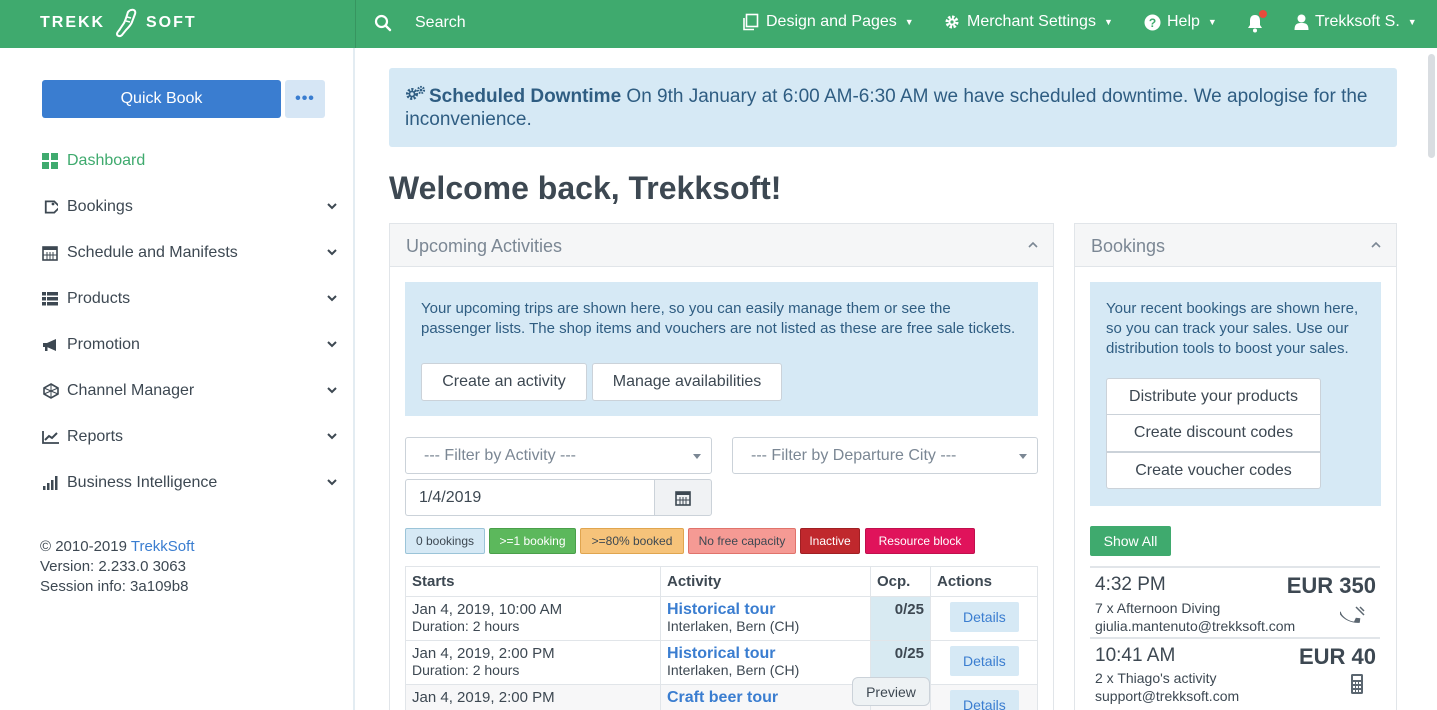 The width and height of the screenshot is (1437, 710). Describe the element at coordinates (632, 541) in the screenshot. I see `status-legend-badge: >=80% booked` at that location.